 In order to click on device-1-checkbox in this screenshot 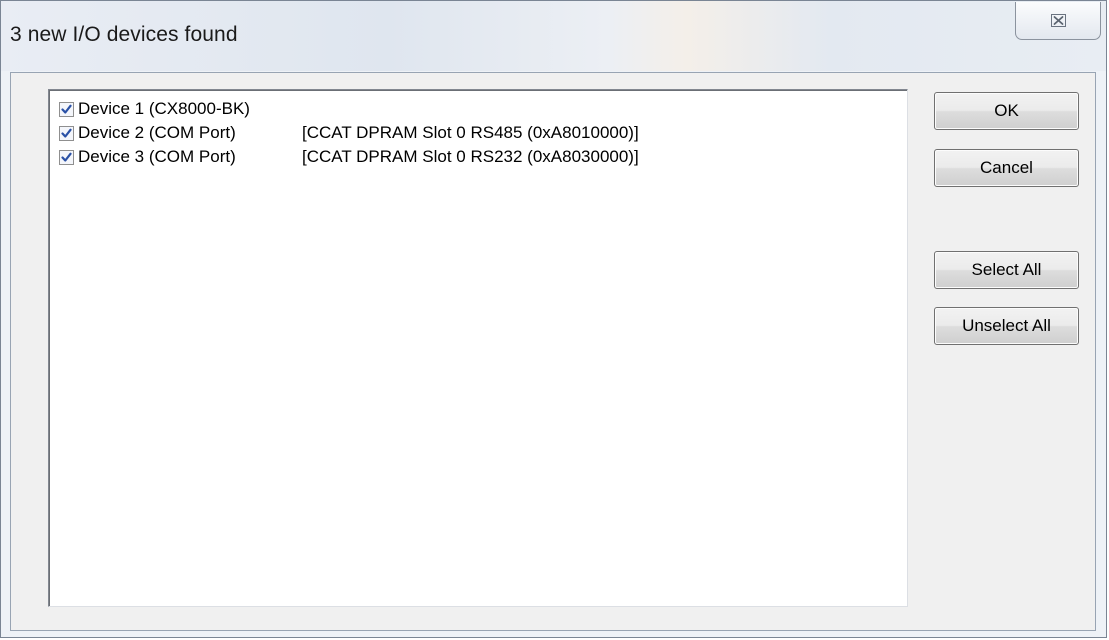, I will do `click(66, 109)`.